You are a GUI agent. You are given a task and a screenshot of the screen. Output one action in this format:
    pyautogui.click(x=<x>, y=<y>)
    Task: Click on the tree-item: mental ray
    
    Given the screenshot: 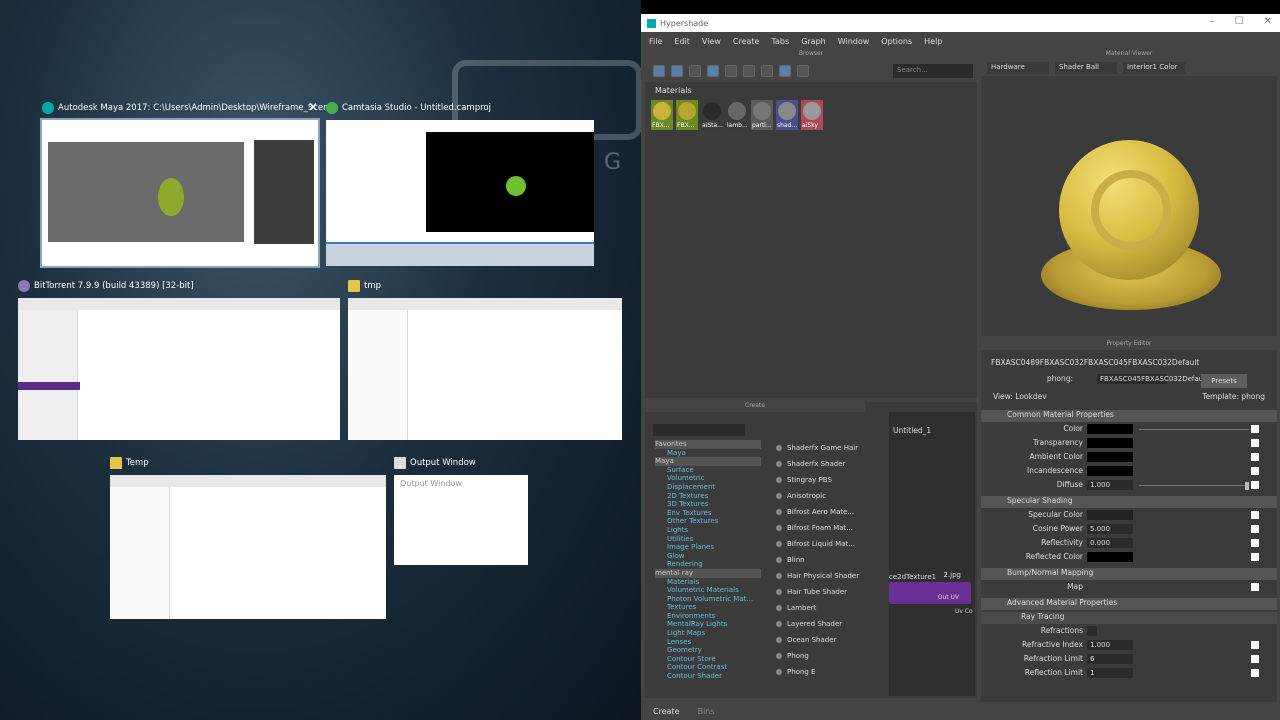 What is the action you would take?
    pyautogui.click(x=708, y=573)
    